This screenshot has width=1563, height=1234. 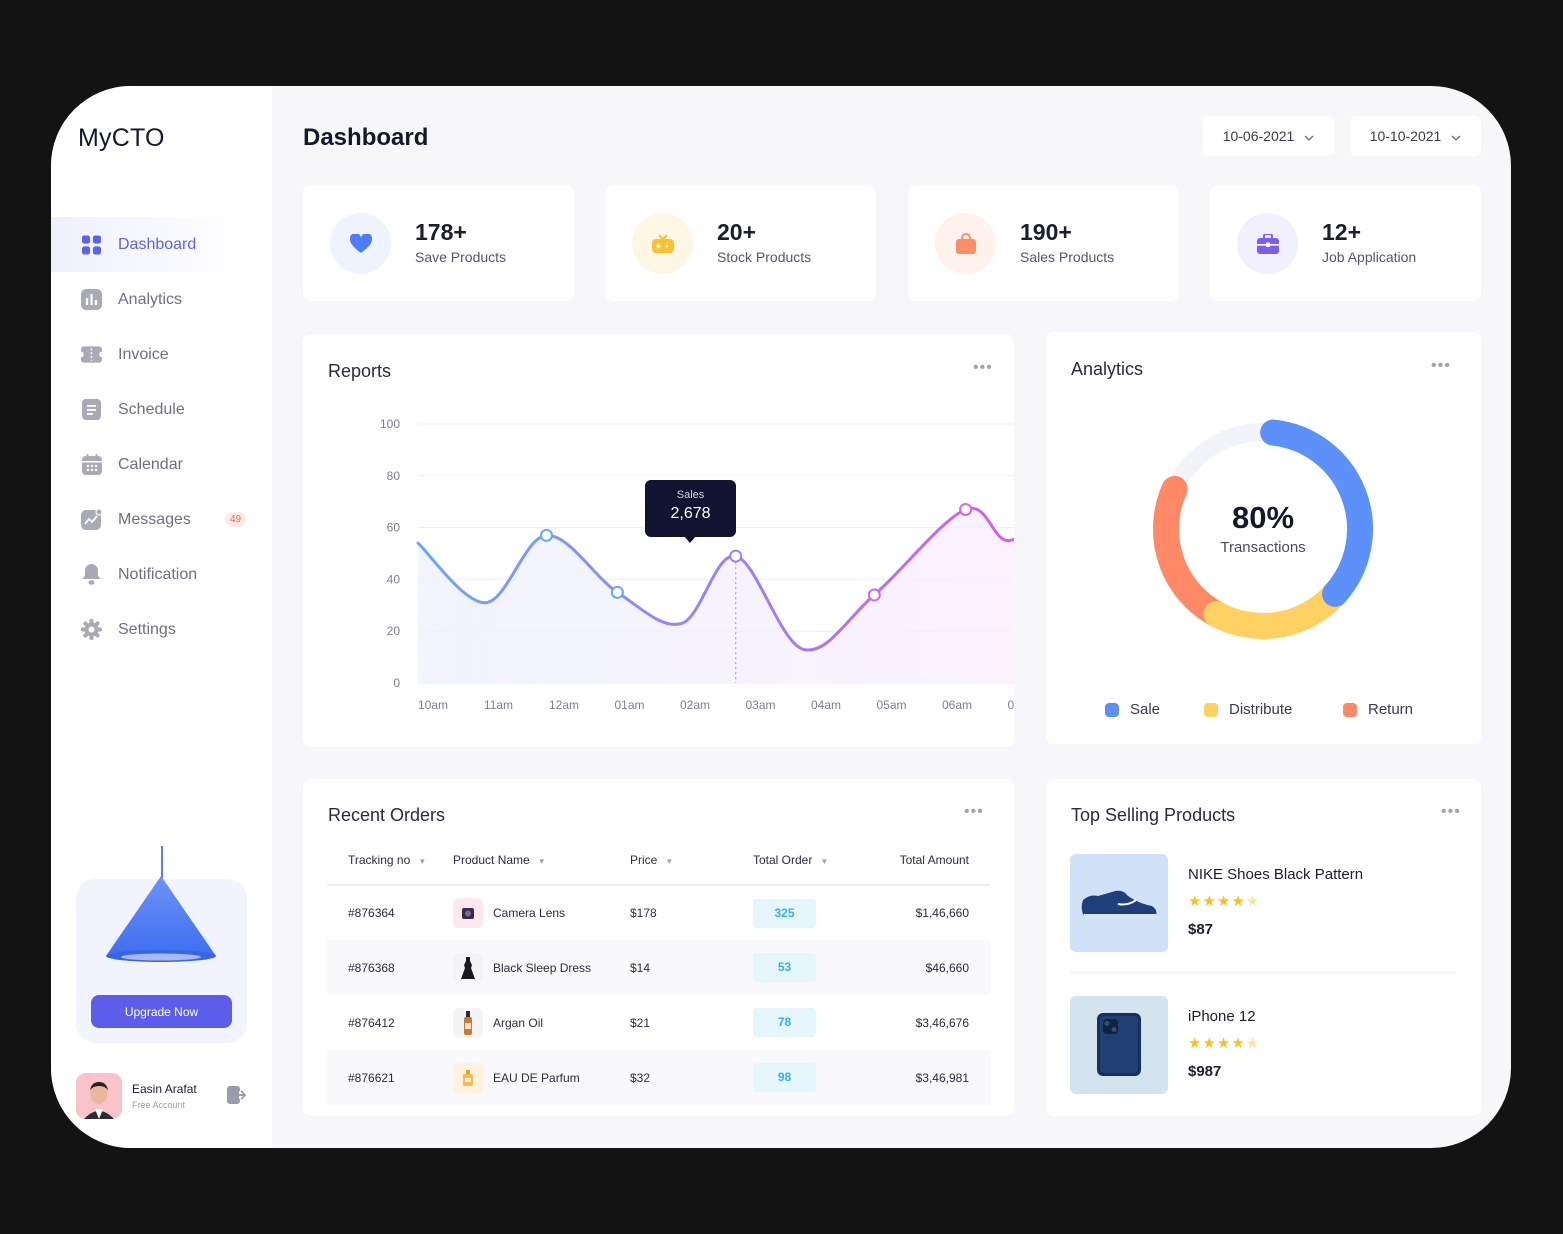 I want to click on page-title: Dashboard, so click(x=366, y=137).